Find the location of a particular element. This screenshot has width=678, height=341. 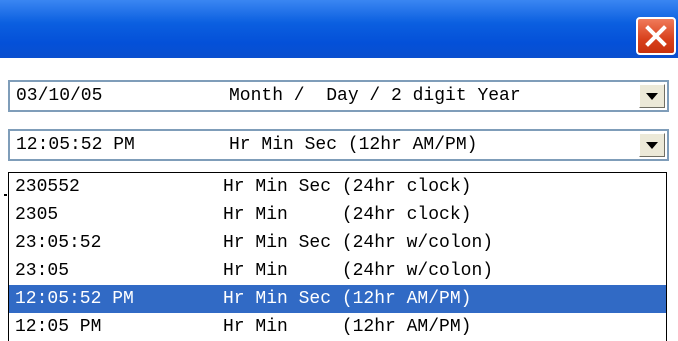

time-dropdown-button is located at coordinates (652, 145).